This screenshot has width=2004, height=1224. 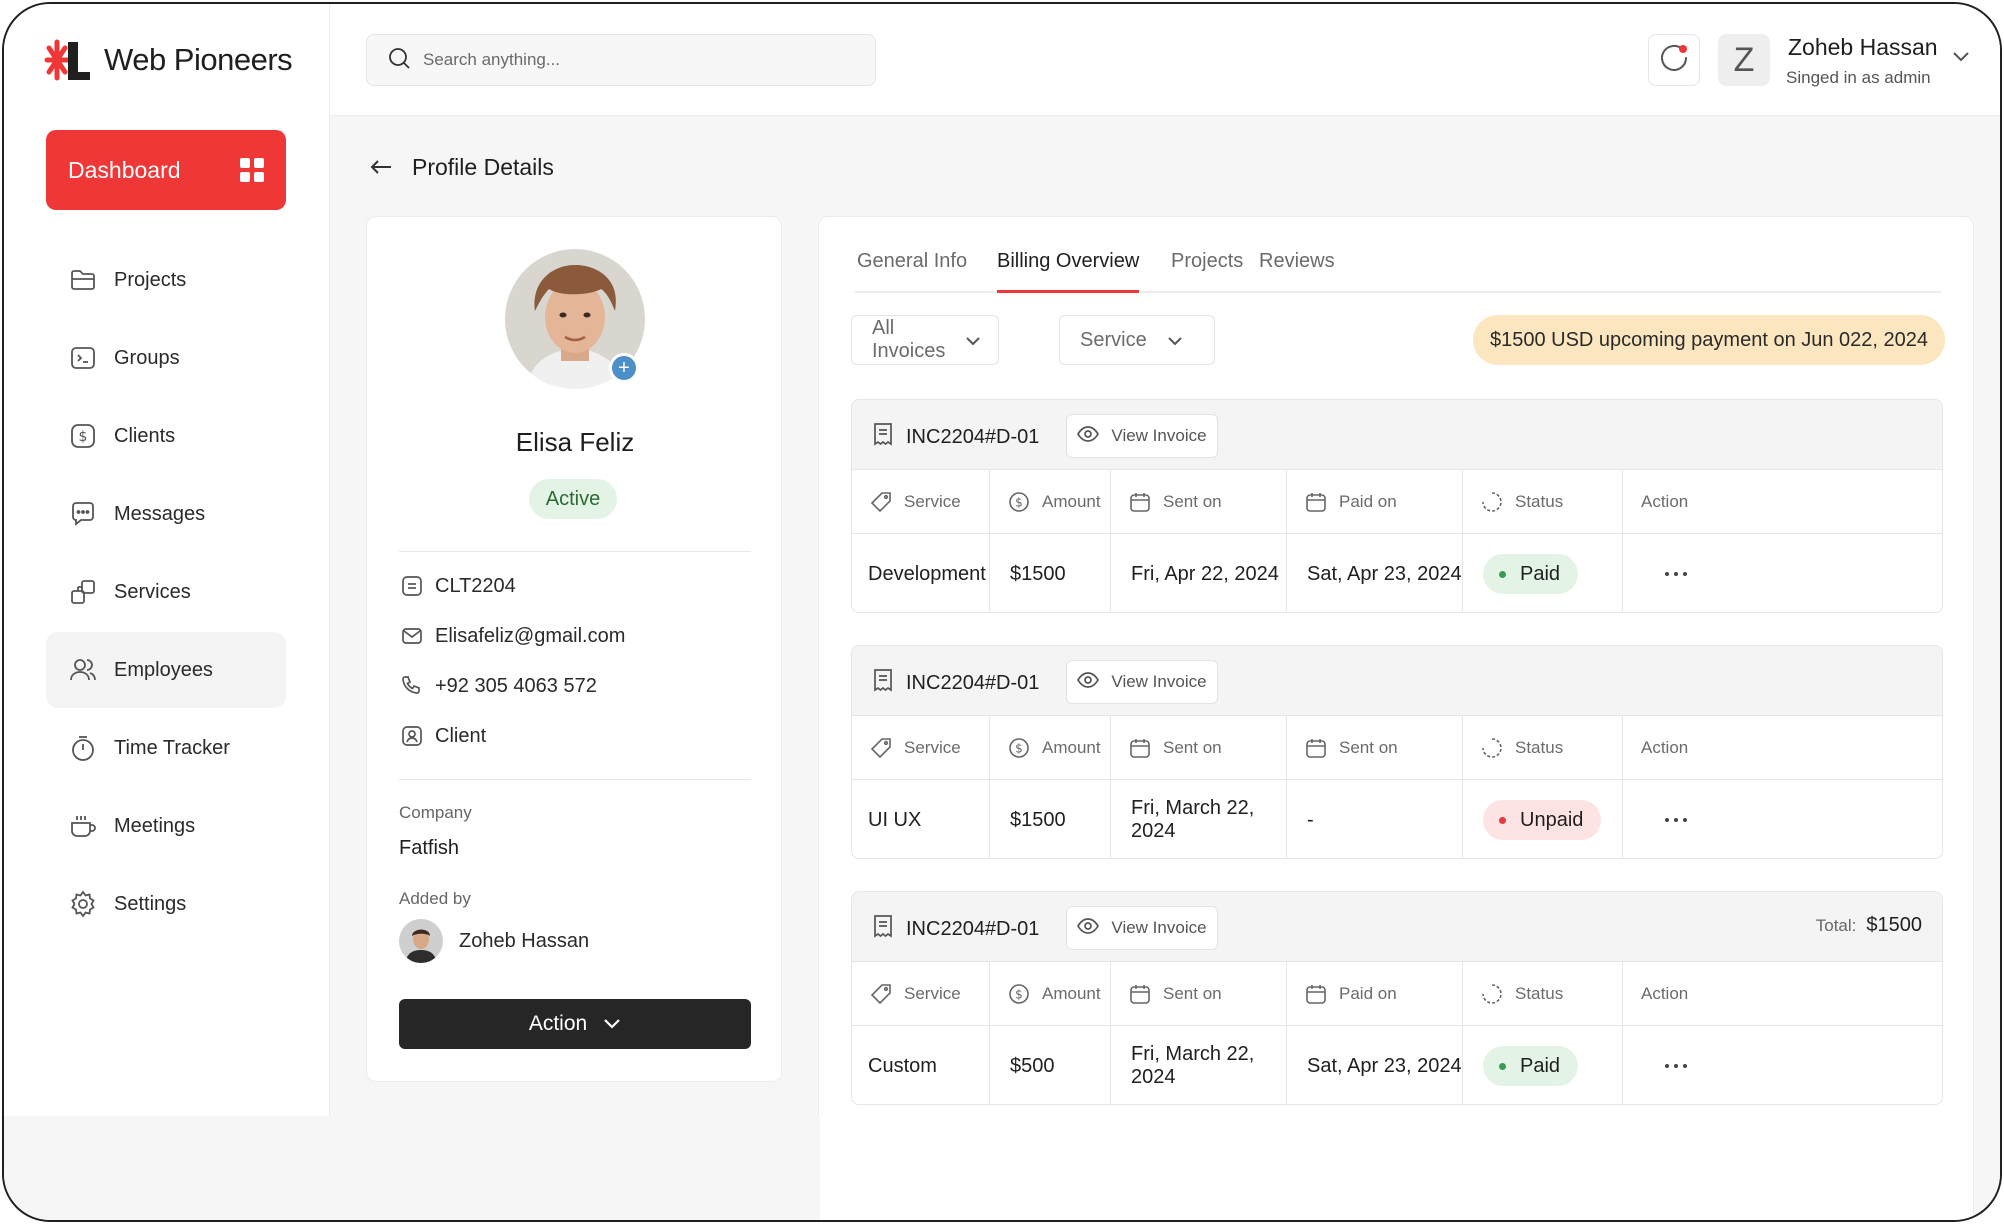 I want to click on nav-item-projects: Projects, so click(x=166, y=280).